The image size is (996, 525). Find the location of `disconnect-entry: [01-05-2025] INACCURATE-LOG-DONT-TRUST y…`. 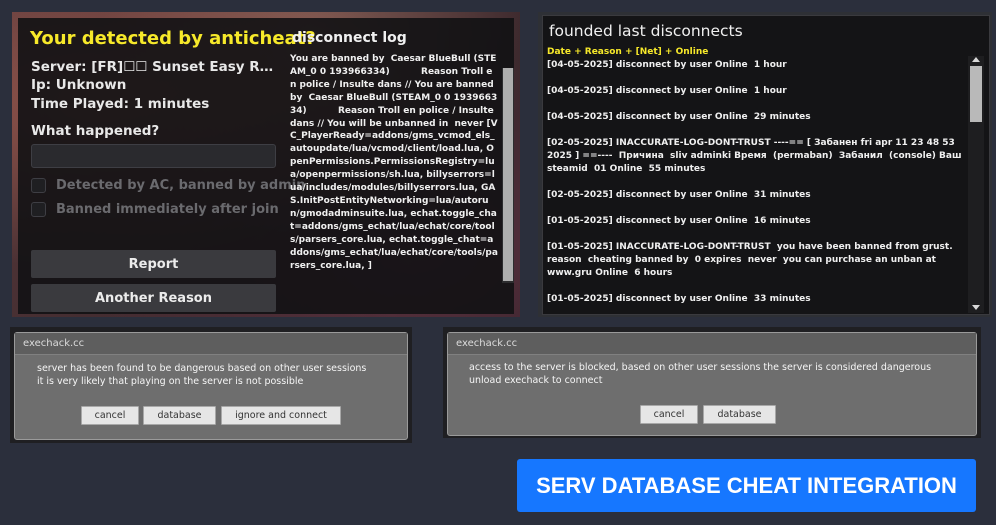

disconnect-entry: [01-05-2025] INACCURATE-LOG-DONT-TRUST y… is located at coordinates (751, 260).